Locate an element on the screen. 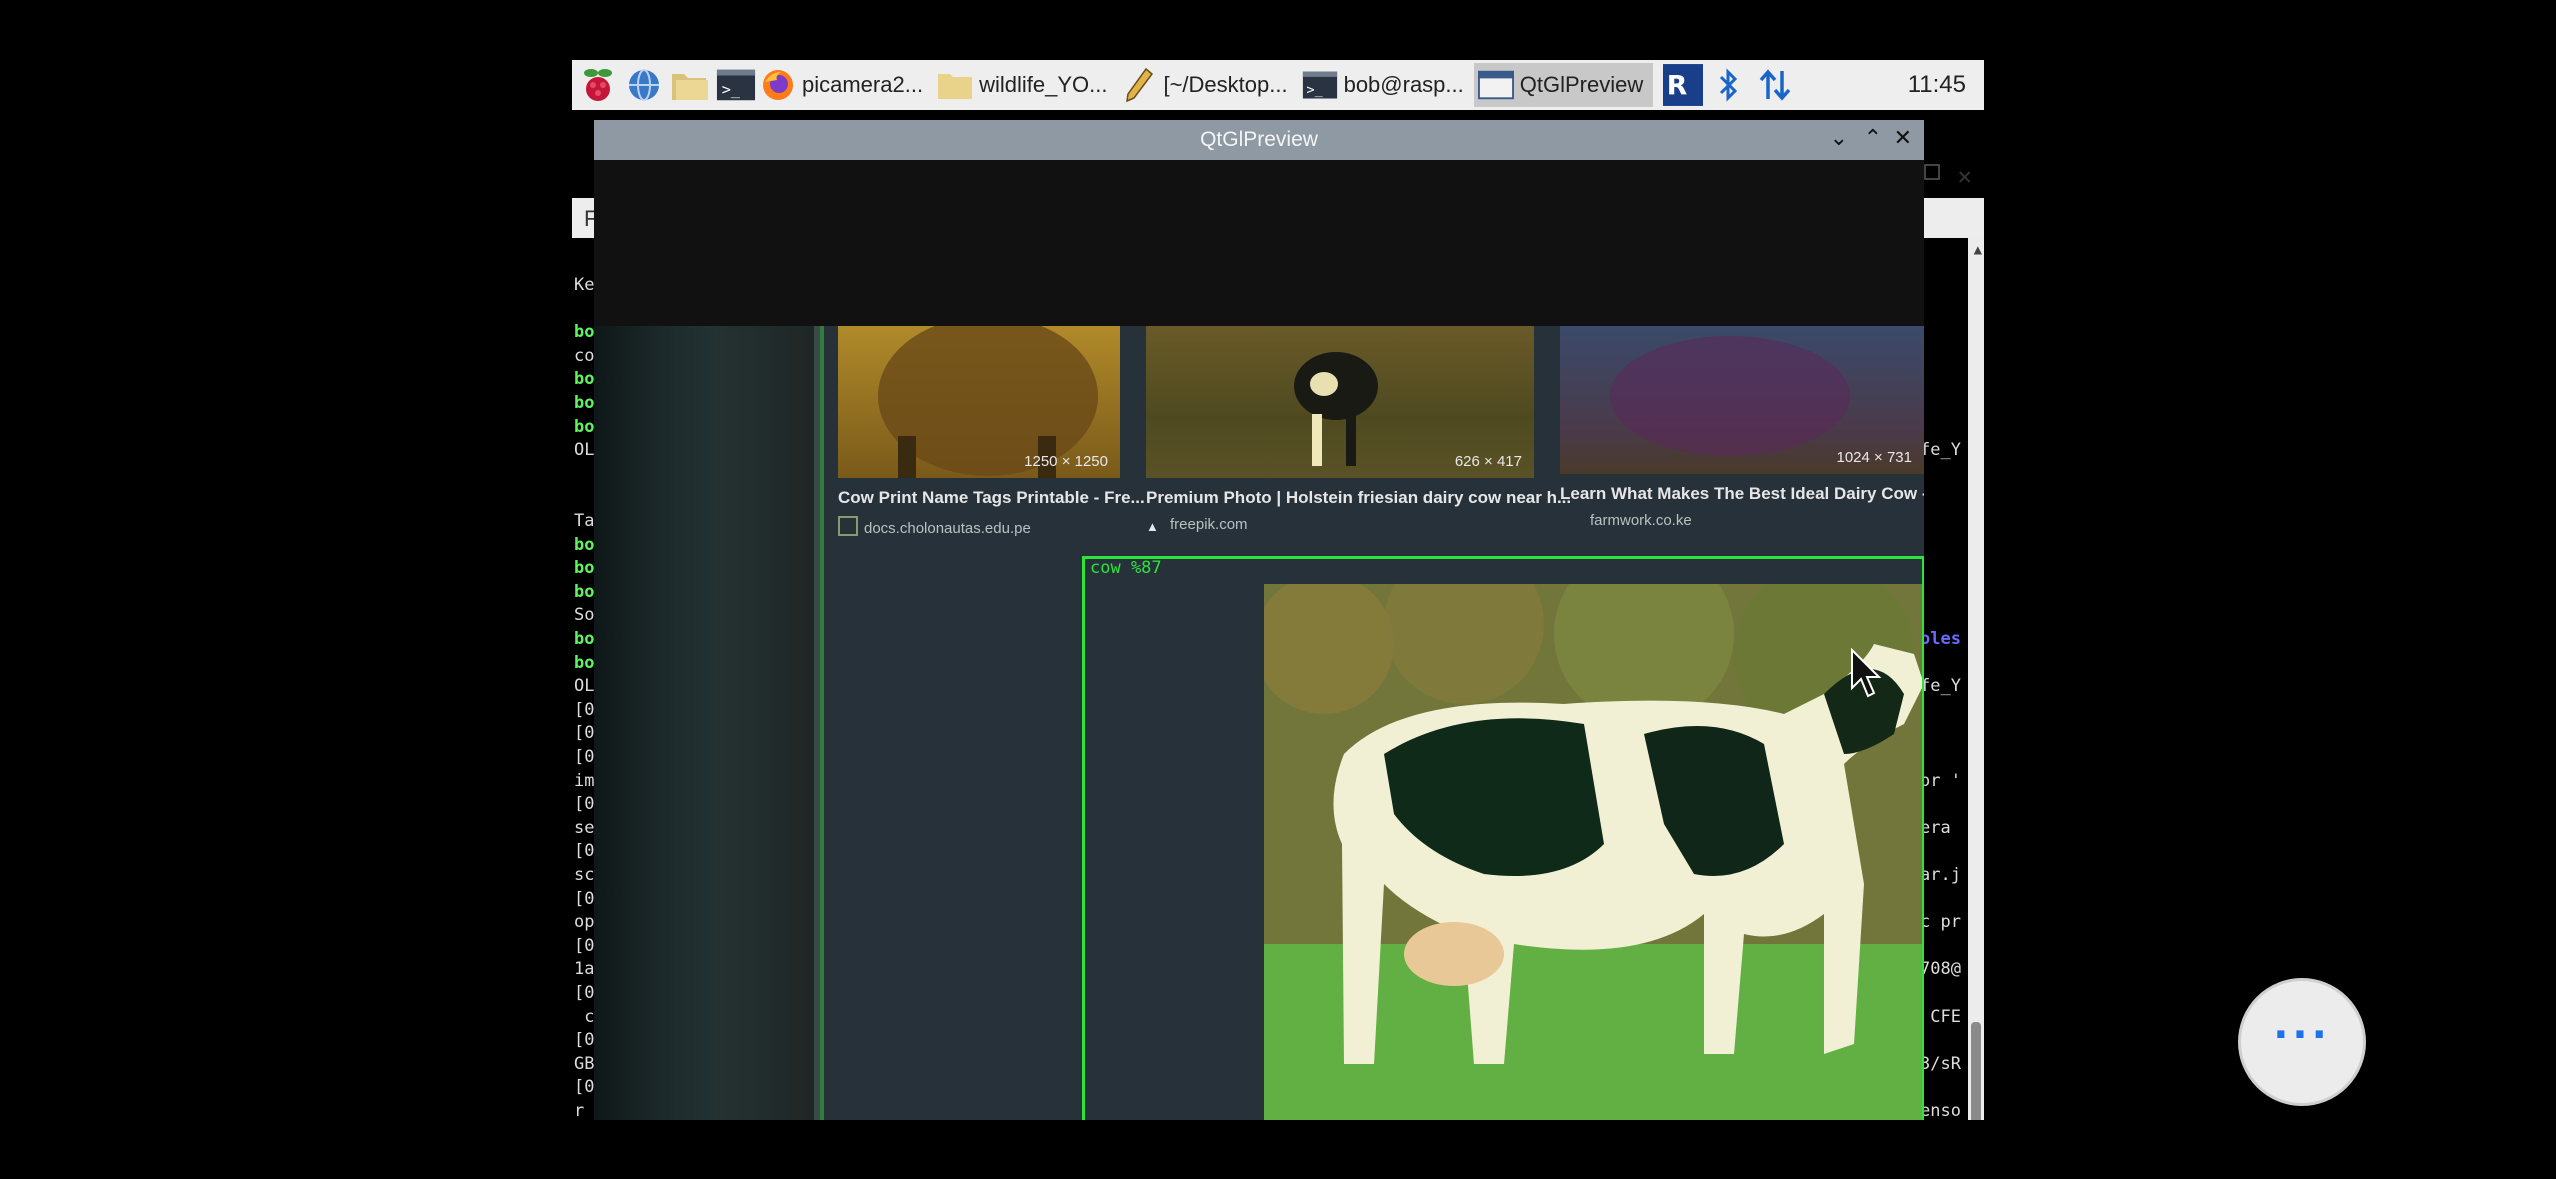 The image size is (2556, 1179). terminal-line: sc is located at coordinates (584, 875).